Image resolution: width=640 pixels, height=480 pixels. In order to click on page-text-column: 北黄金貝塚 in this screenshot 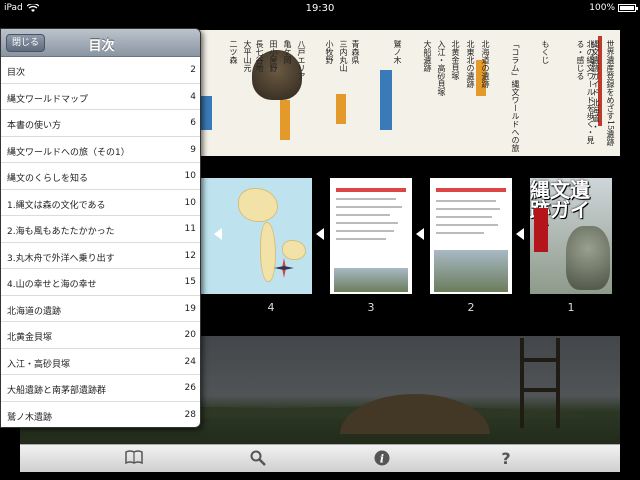, I will do `click(455, 60)`.